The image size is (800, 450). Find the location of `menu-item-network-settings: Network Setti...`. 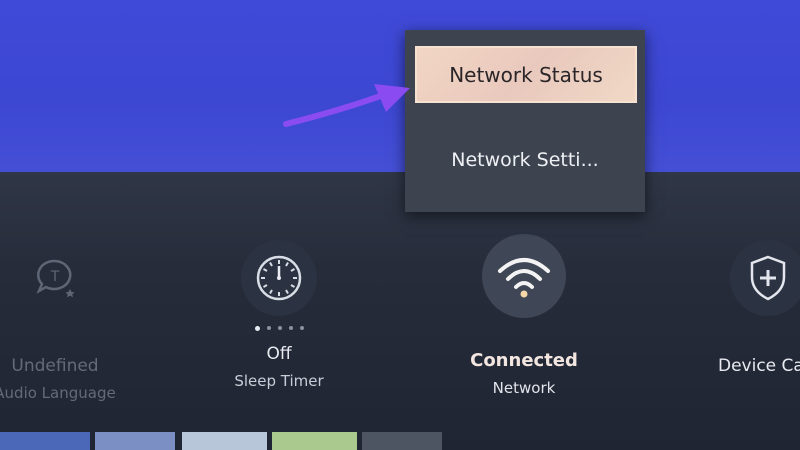

menu-item-network-settings: Network Setti... is located at coordinates (525, 160).